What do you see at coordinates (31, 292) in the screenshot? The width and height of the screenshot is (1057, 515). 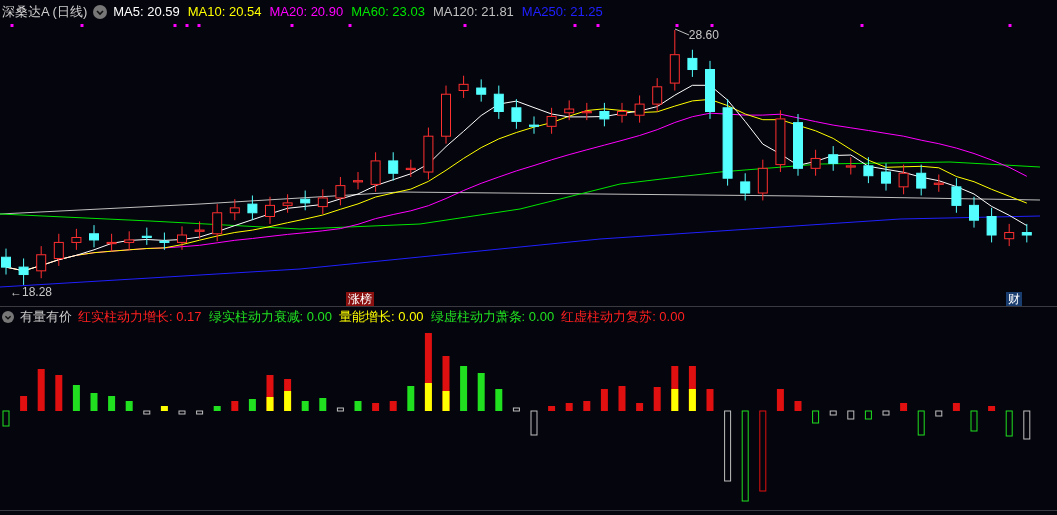 I see `low-price-label: ←18.28` at bounding box center [31, 292].